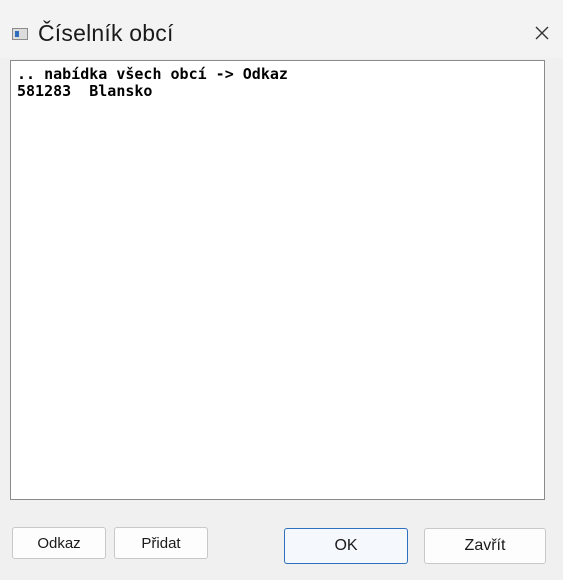 The width and height of the screenshot is (563, 580). What do you see at coordinates (281, 29) in the screenshot?
I see `title-bar: Číselník obcí` at bounding box center [281, 29].